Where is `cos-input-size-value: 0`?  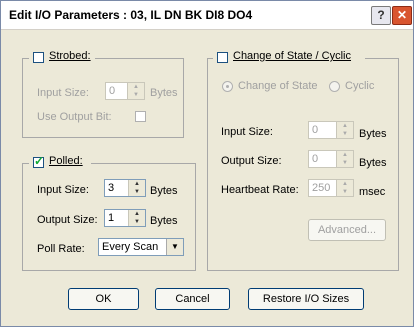 cos-input-size-value: 0 is located at coordinates (315, 130).